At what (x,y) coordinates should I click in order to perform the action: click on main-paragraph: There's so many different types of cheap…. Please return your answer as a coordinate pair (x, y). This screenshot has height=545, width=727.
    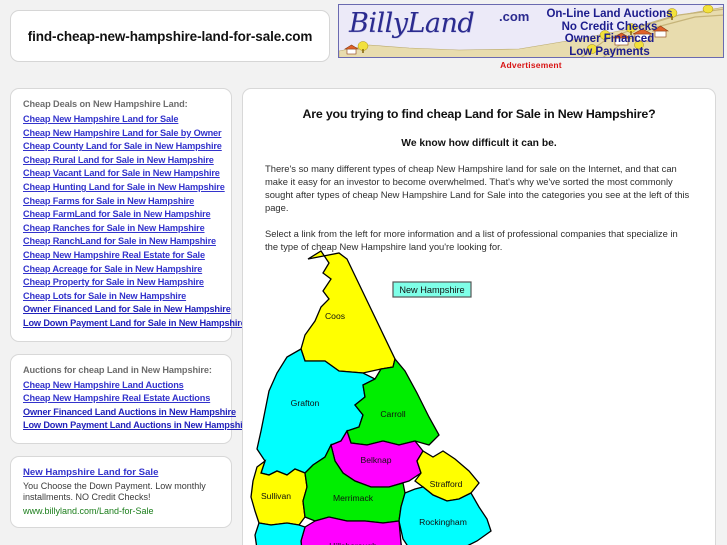
    Looking at the image, I should click on (477, 188).